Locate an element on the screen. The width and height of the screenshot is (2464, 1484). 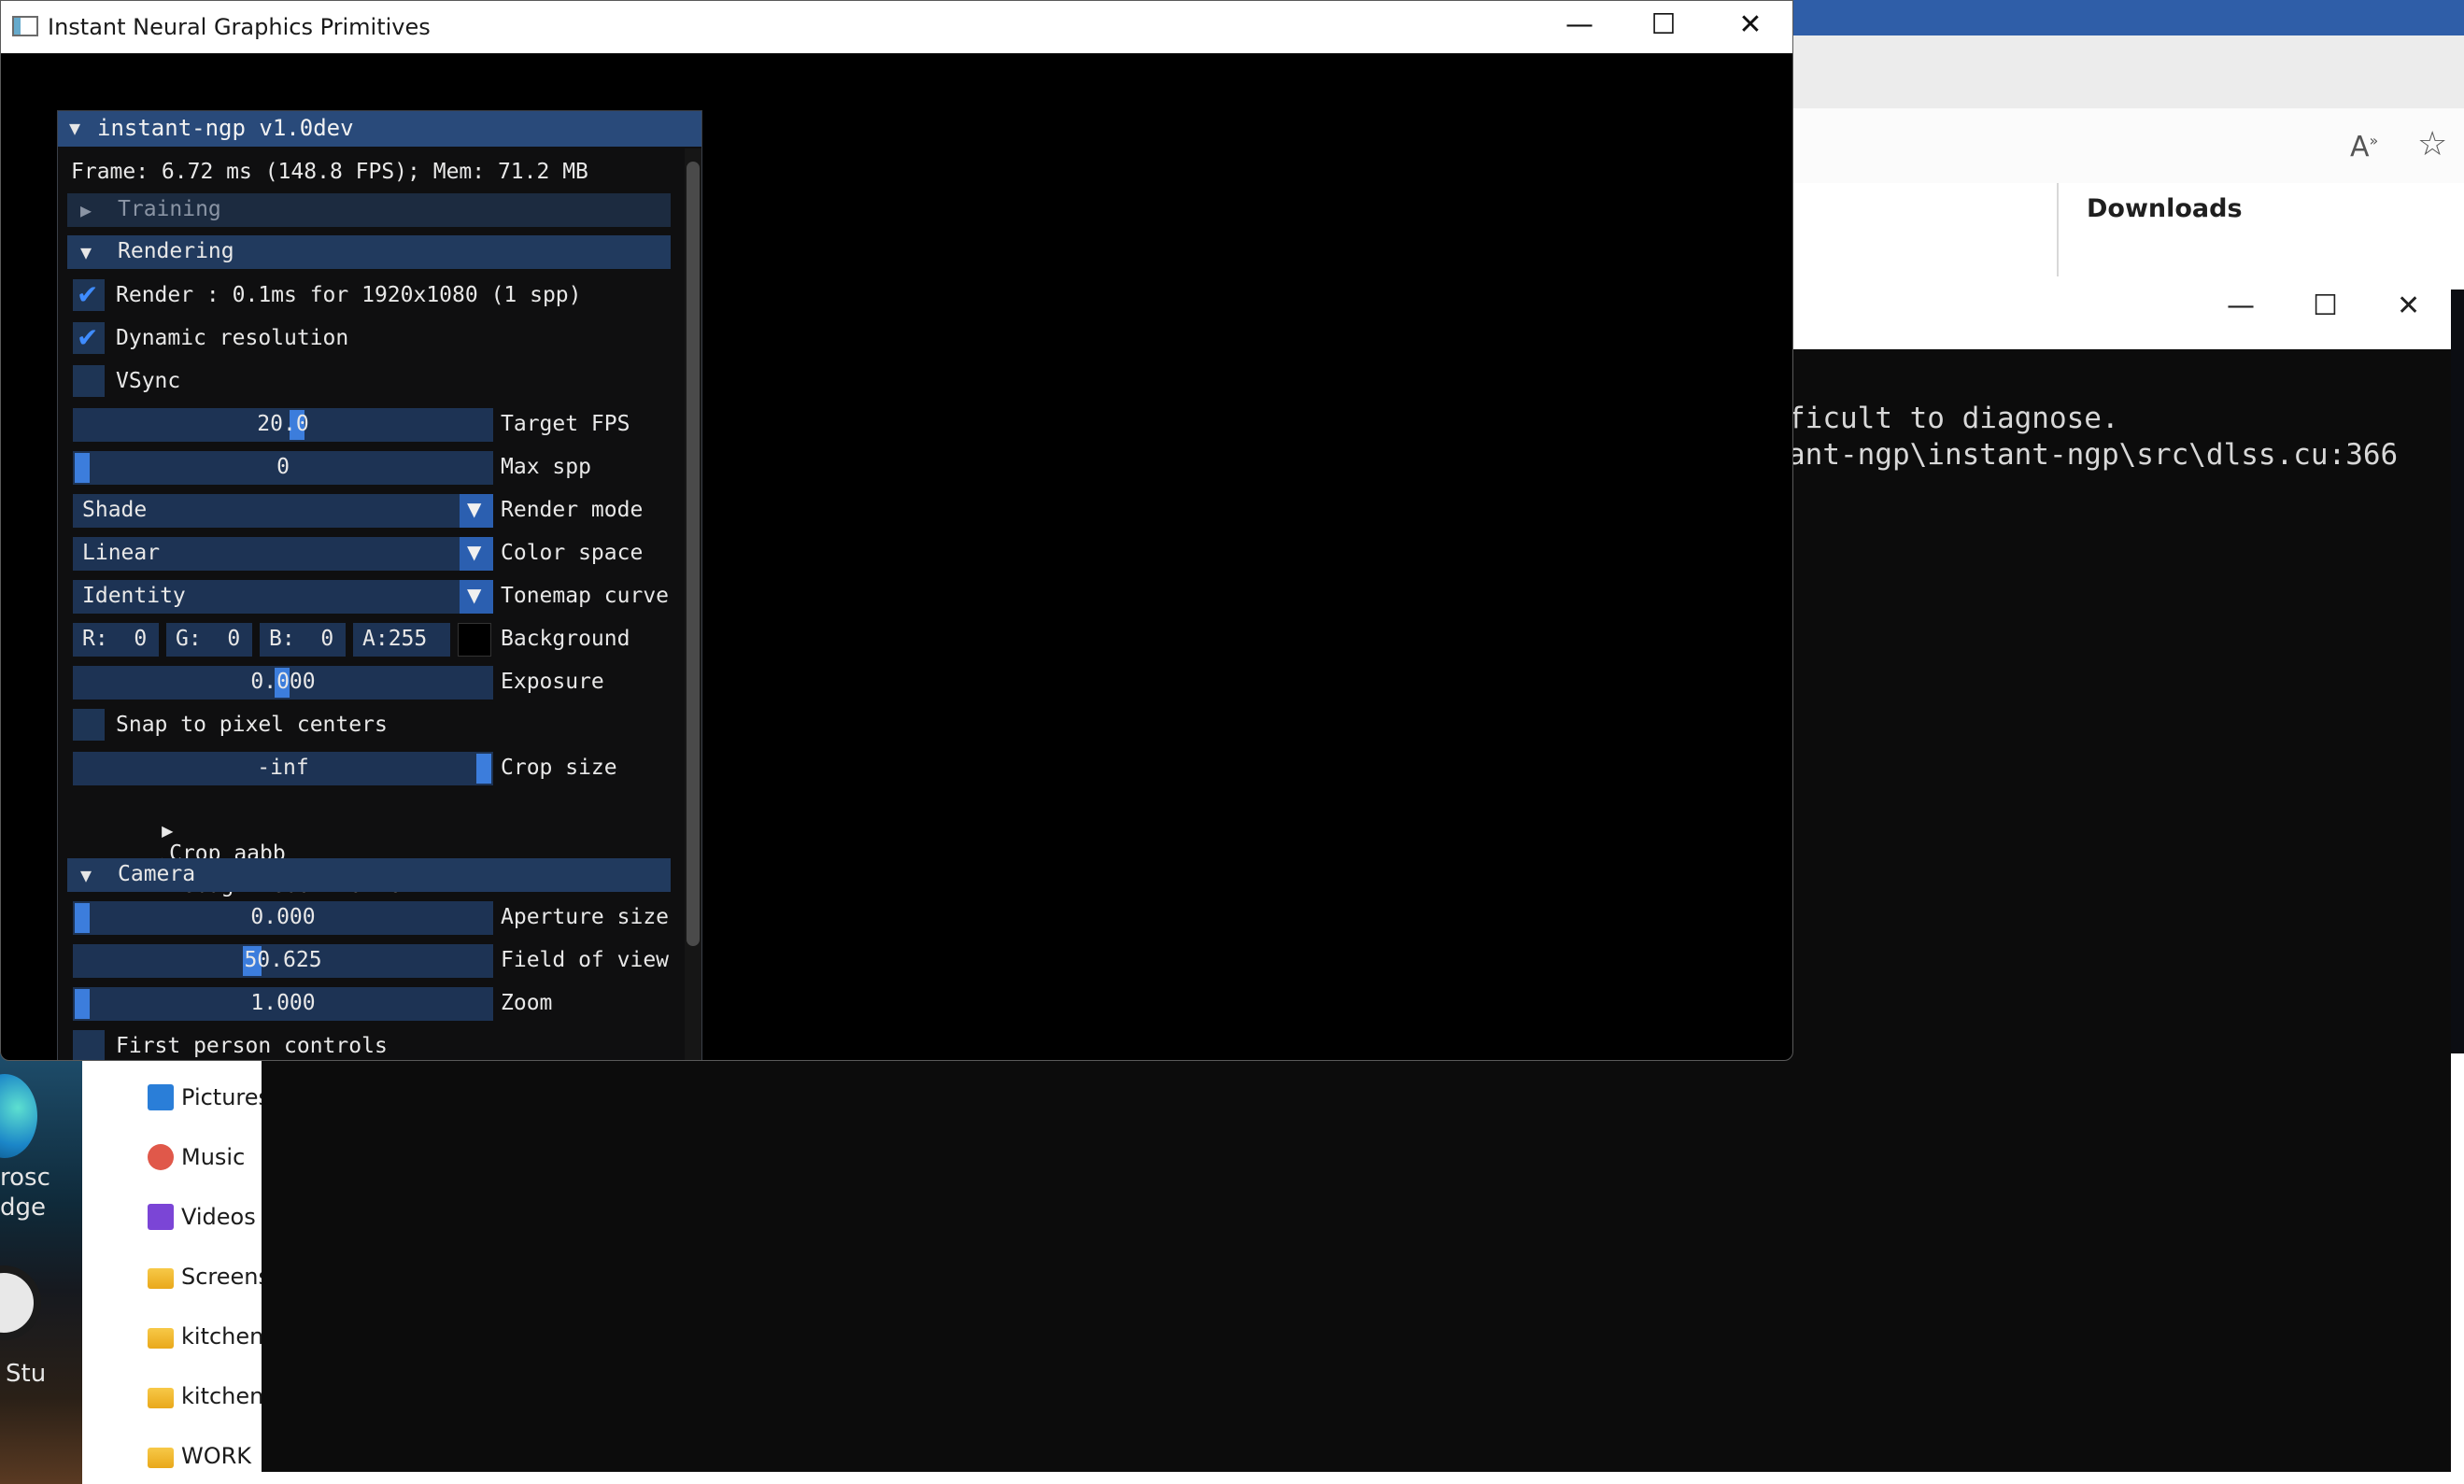
tonemap-curve-value: Identity is located at coordinates (134, 596).